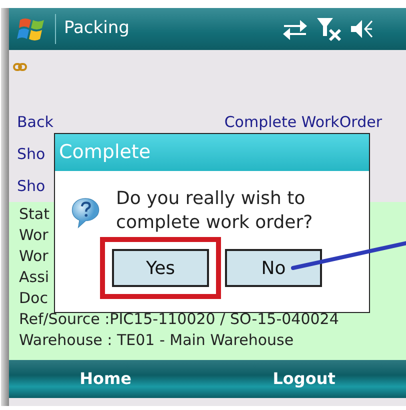  What do you see at coordinates (34, 214) in the screenshot?
I see `detail-text: Stat` at bounding box center [34, 214].